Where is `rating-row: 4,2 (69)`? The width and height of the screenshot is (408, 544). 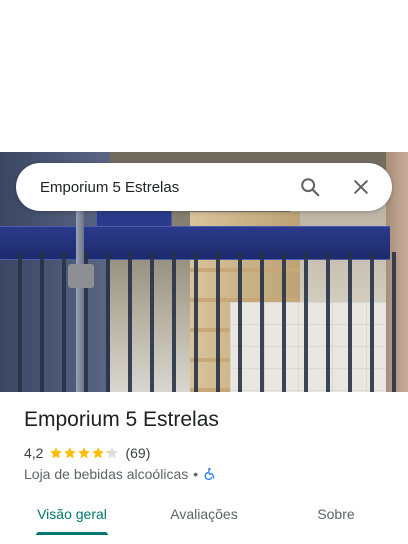
rating-row: 4,2 (69) is located at coordinates (87, 453).